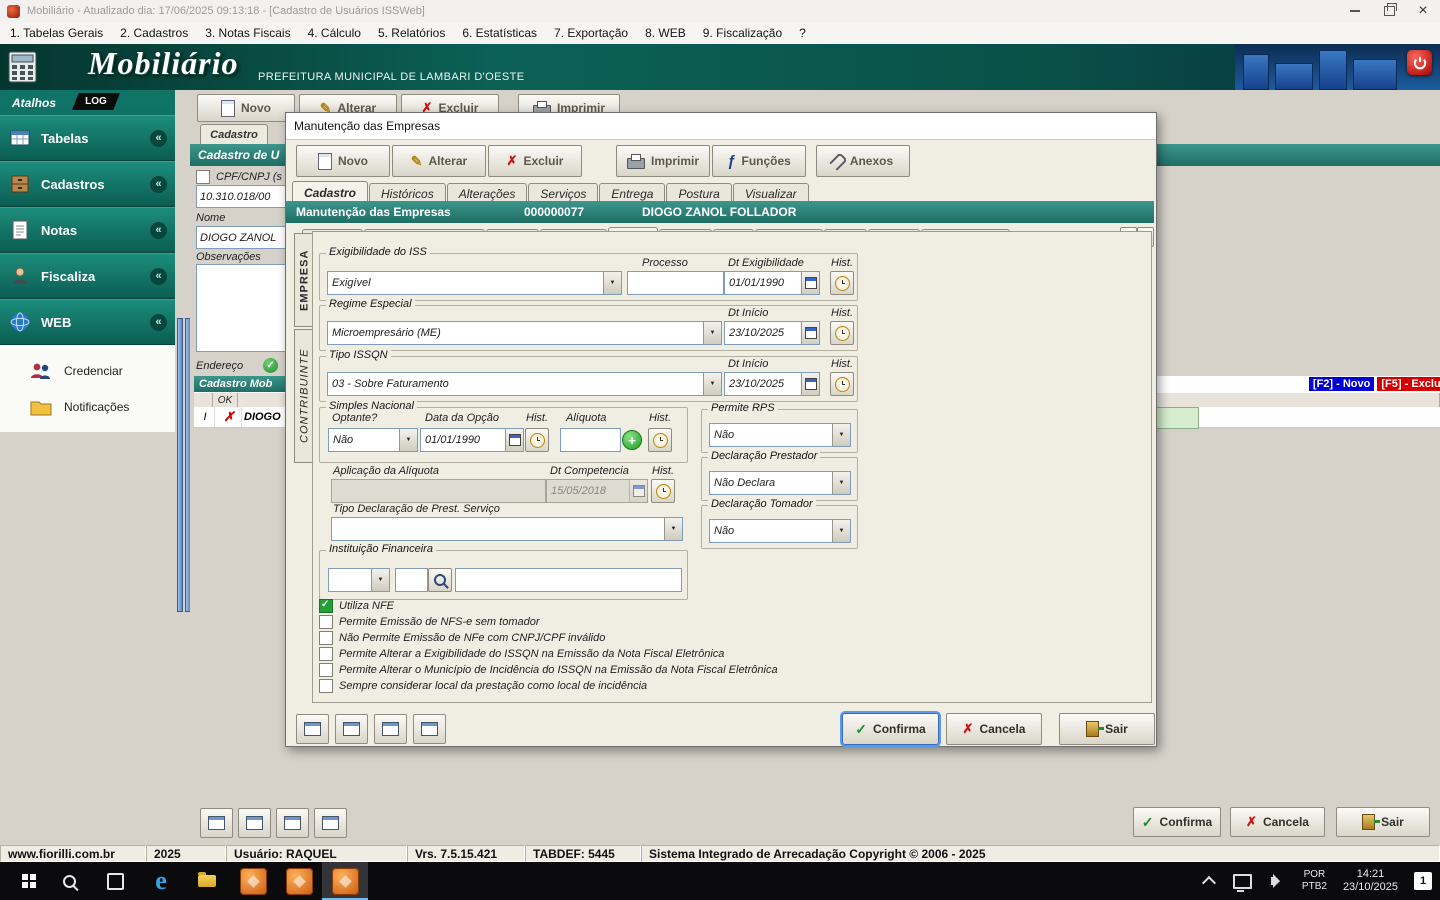 Image resolution: width=1440 pixels, height=900 pixels. What do you see at coordinates (1370, 881) in the screenshot?
I see `clock: 14:21 23/10/2025` at bounding box center [1370, 881].